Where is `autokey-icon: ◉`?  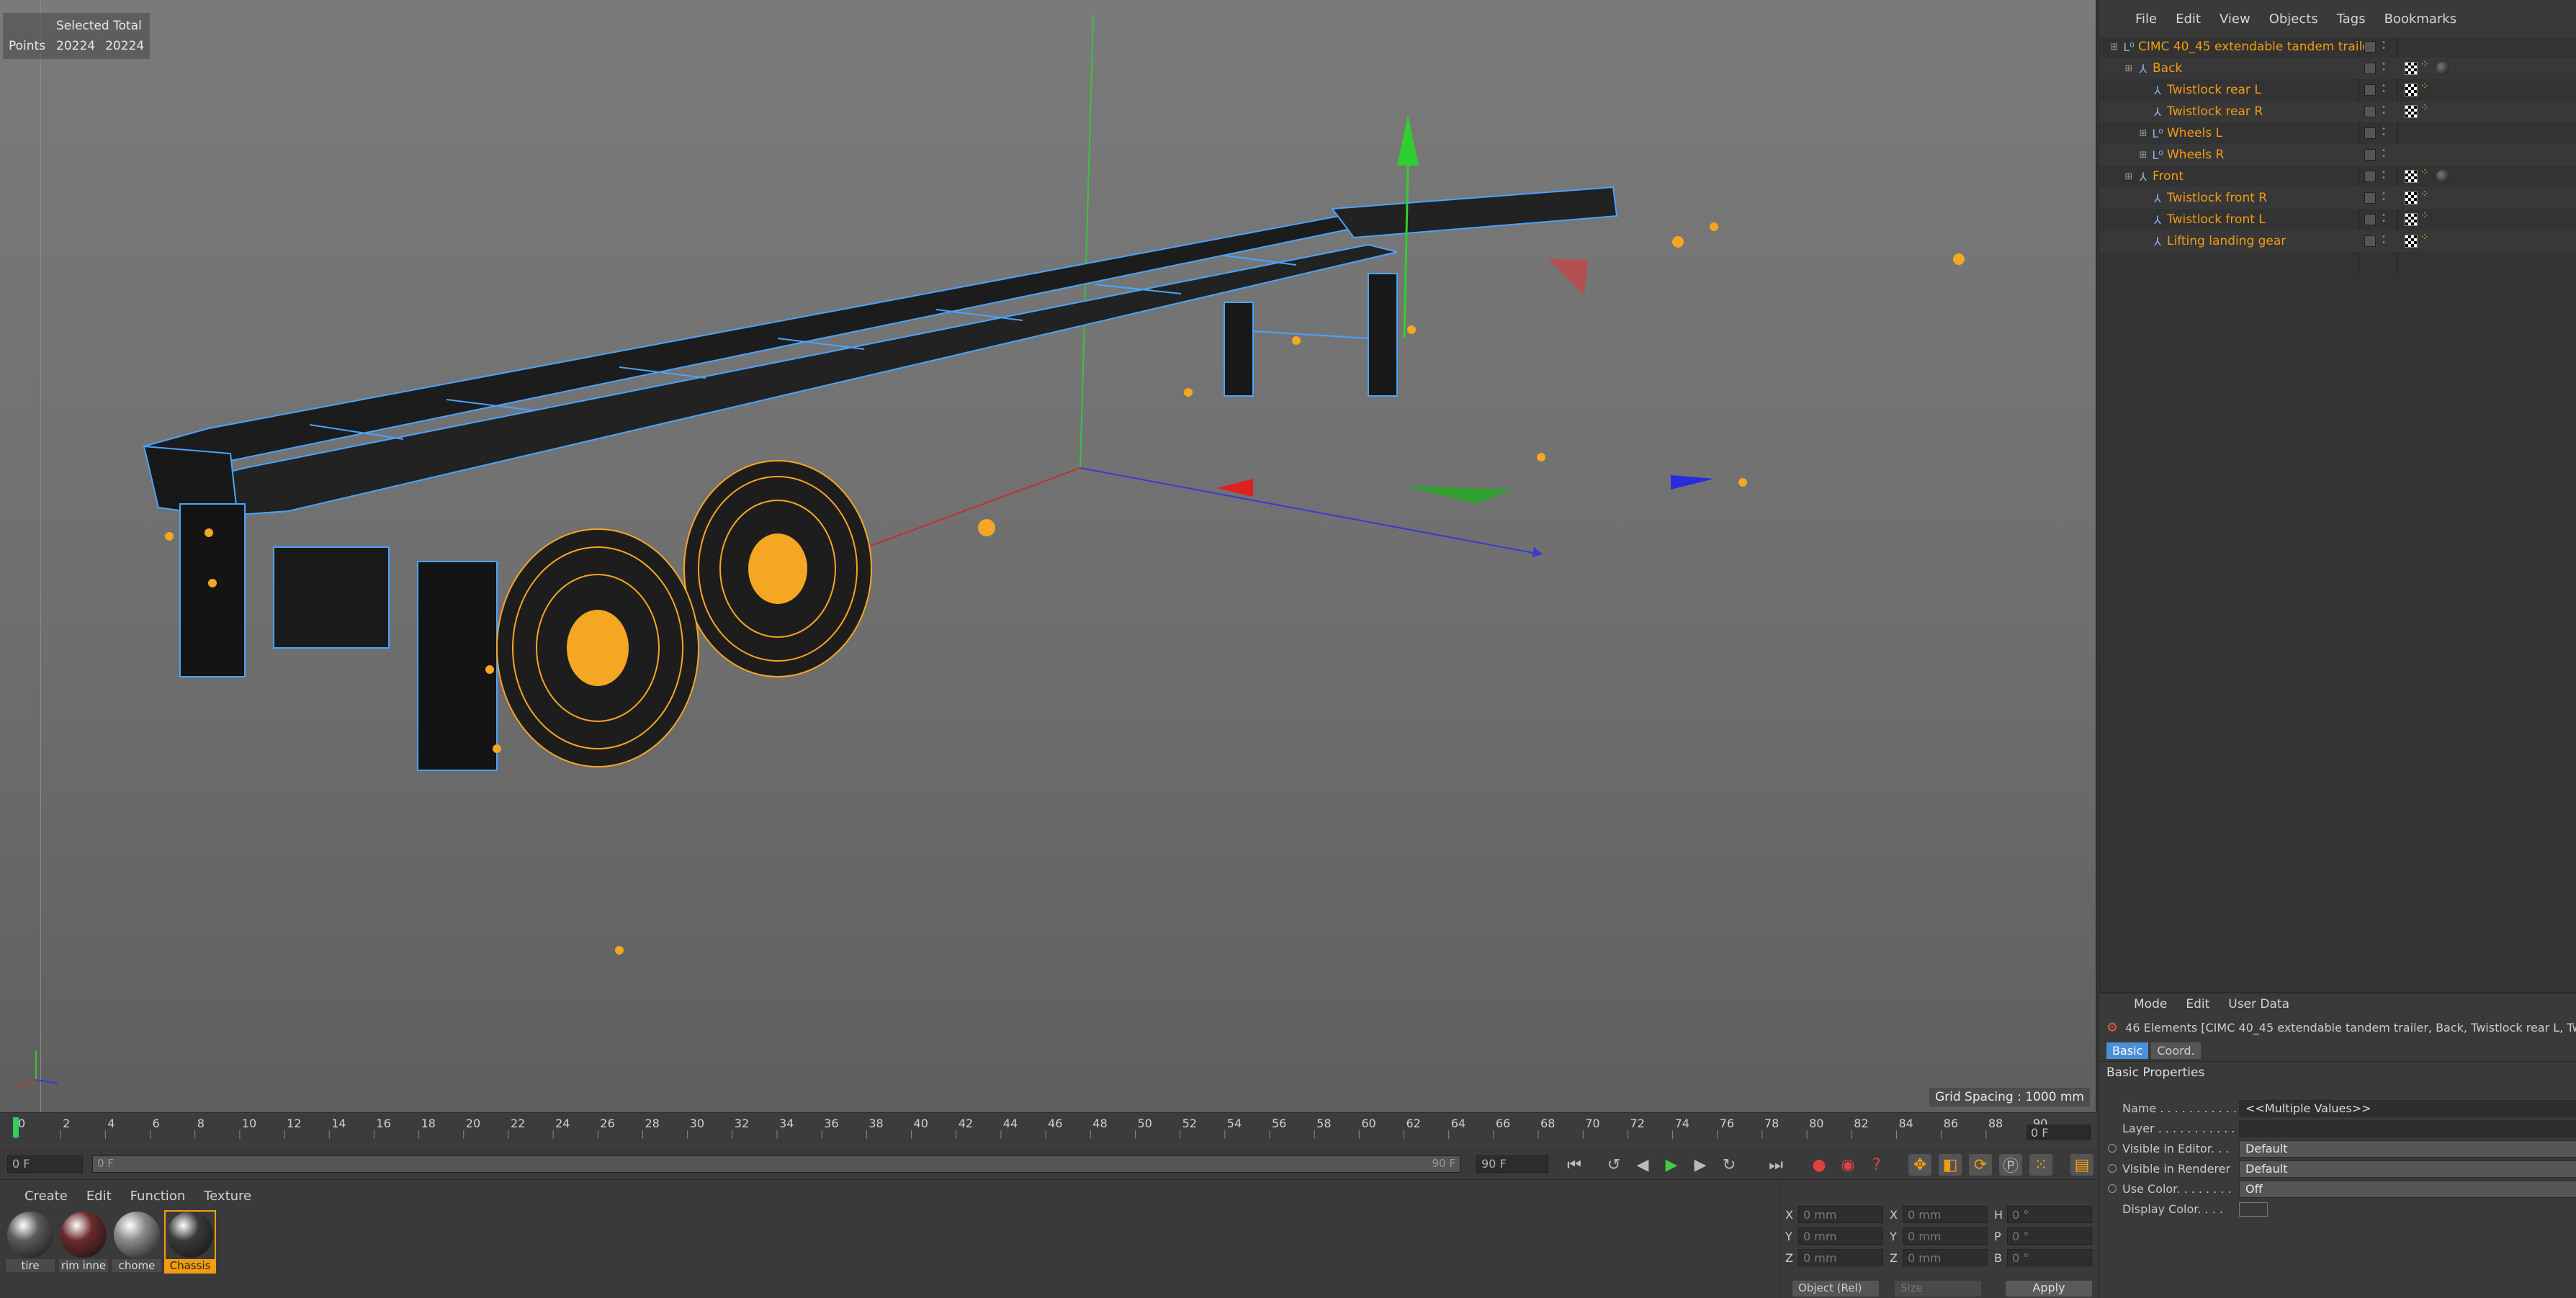 autokey-icon: ◉ is located at coordinates (1847, 1165).